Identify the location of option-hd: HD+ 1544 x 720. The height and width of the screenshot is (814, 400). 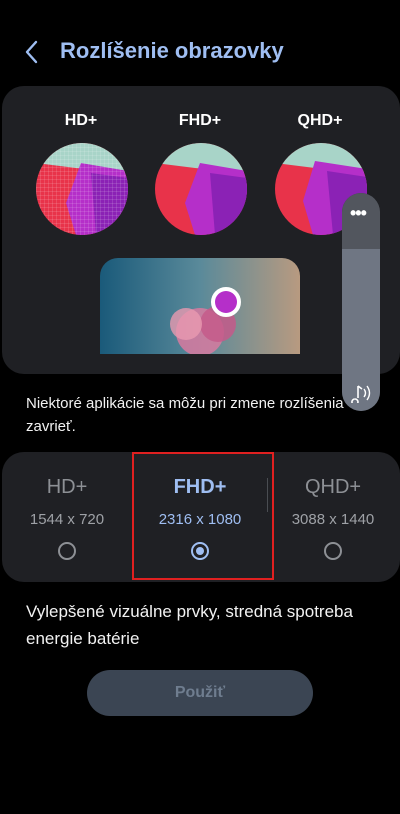
(67, 517).